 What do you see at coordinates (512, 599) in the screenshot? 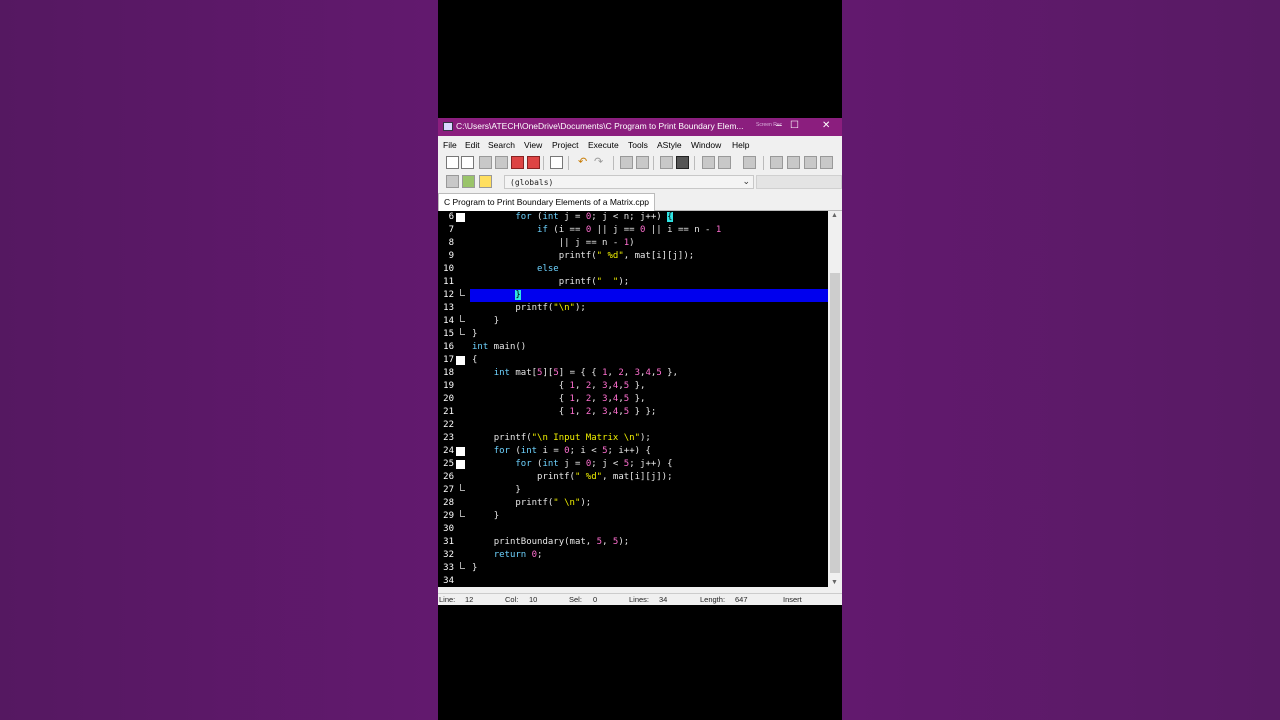
I see `status-col-label: Col:` at bounding box center [512, 599].